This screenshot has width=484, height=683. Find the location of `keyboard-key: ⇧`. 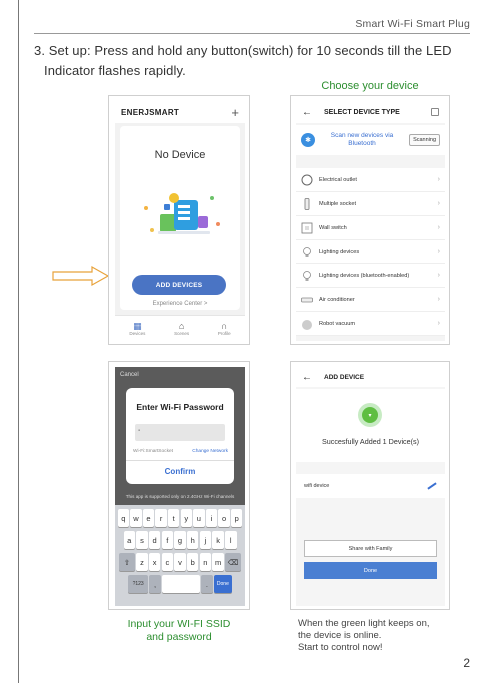

keyboard-key: ⇧ is located at coordinates (127, 562).